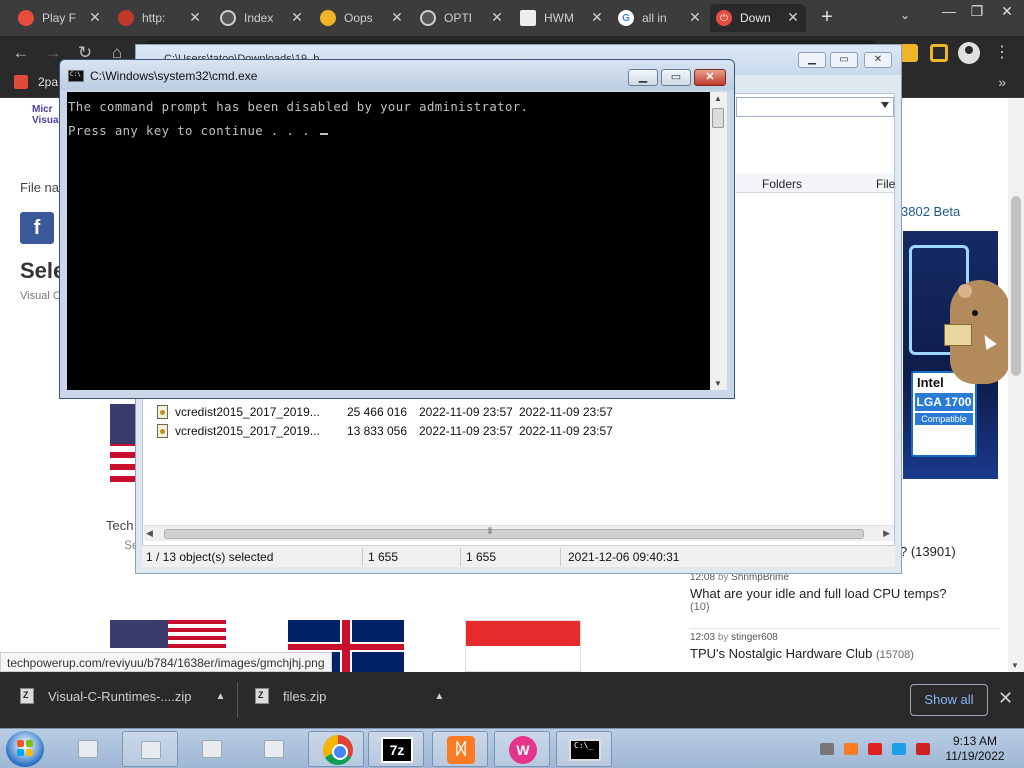  Describe the element at coordinates (827, 749) in the screenshot. I see `tray-network-icon` at that location.